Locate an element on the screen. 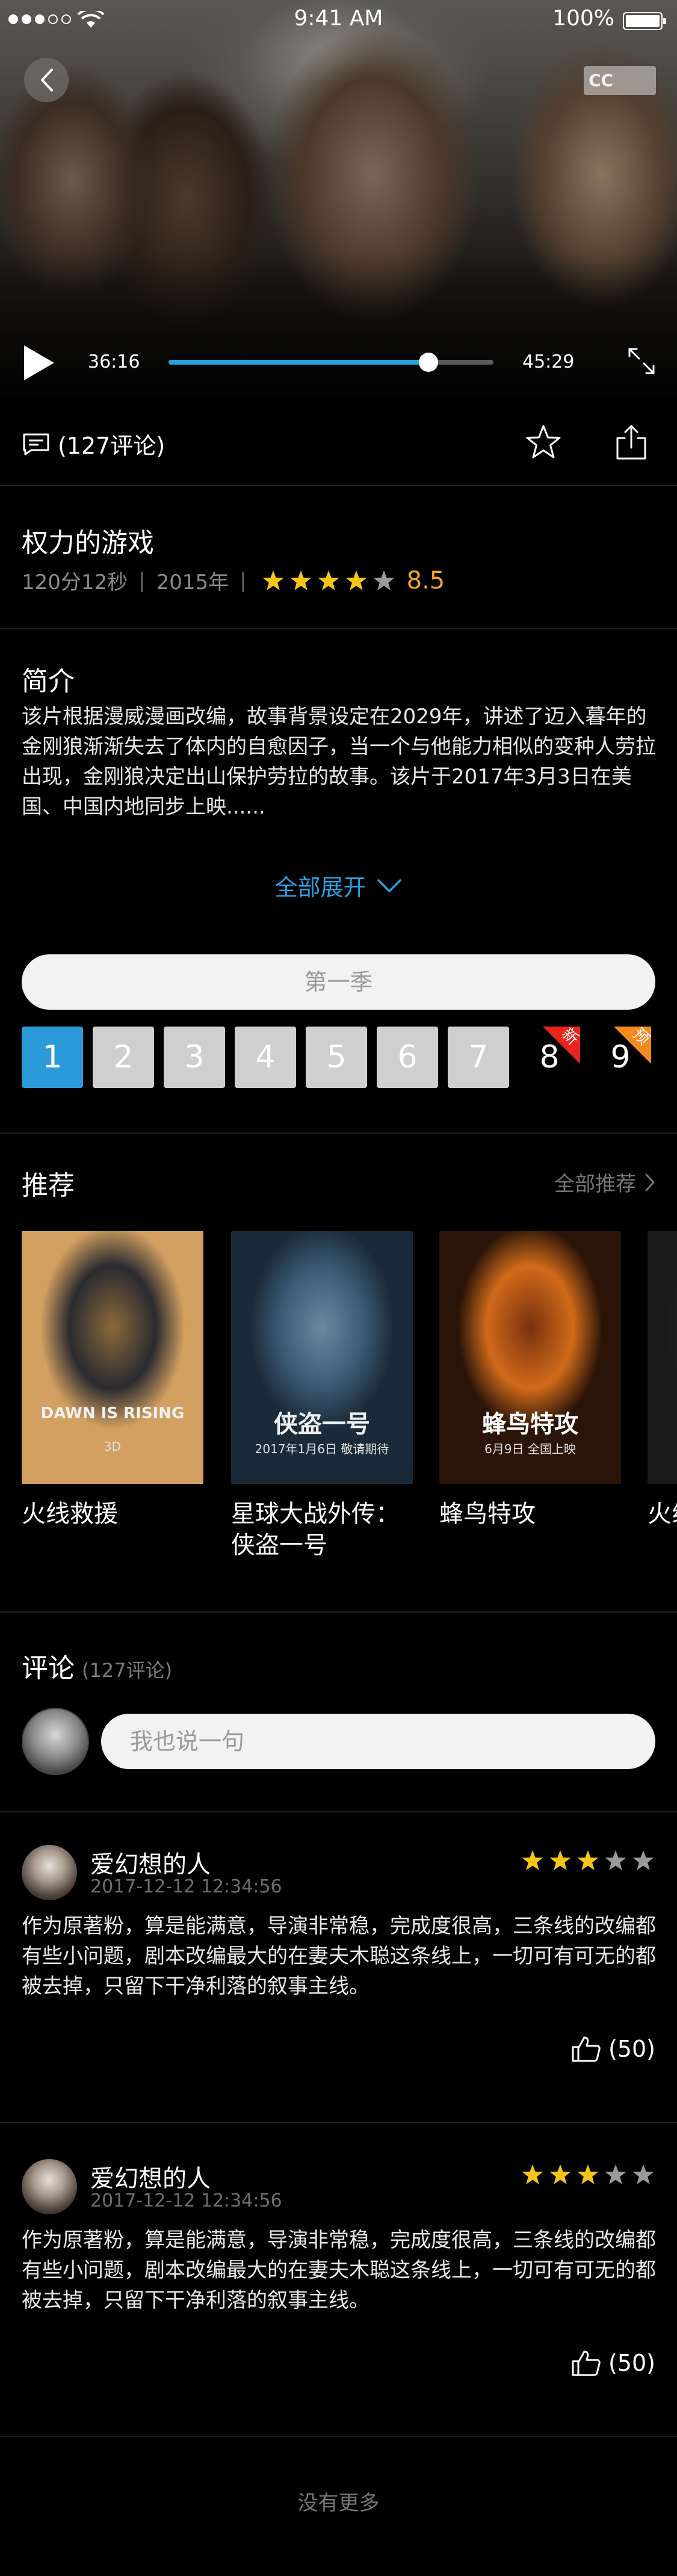  recommend-title: 蜂鸟特攻 is located at coordinates (487, 1514).